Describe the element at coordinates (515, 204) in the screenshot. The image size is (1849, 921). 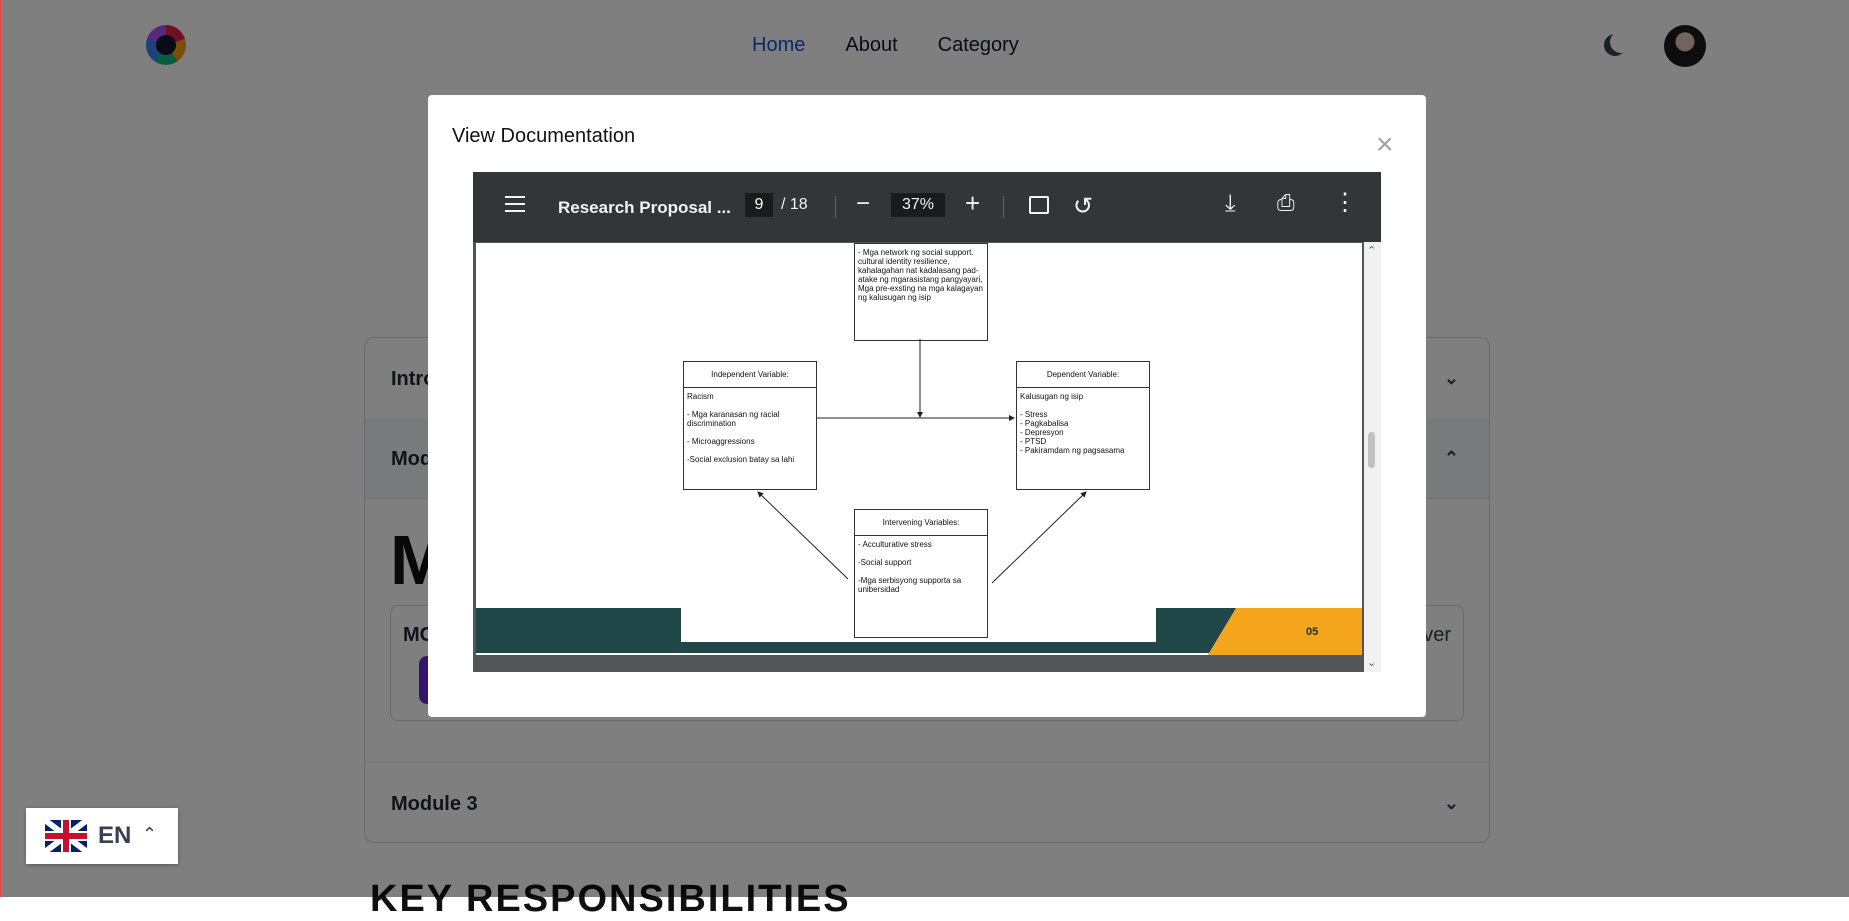
I see `menu-icon` at that location.